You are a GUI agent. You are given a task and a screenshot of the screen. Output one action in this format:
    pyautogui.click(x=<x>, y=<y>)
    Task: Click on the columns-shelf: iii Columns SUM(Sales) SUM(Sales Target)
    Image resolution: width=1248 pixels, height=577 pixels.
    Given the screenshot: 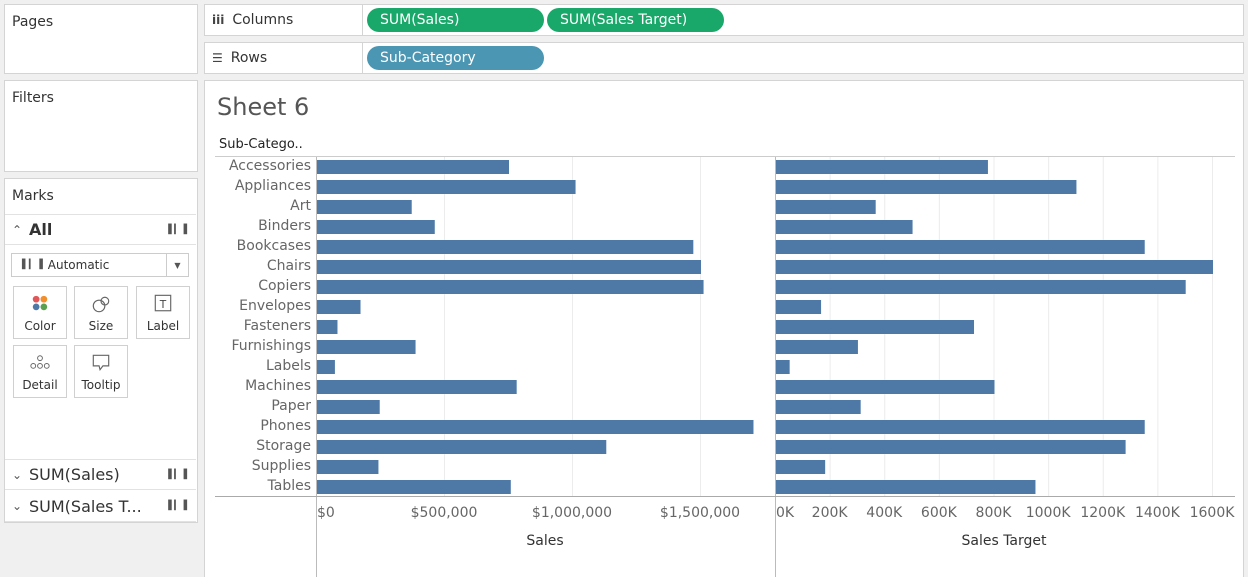 What is the action you would take?
    pyautogui.click(x=724, y=20)
    